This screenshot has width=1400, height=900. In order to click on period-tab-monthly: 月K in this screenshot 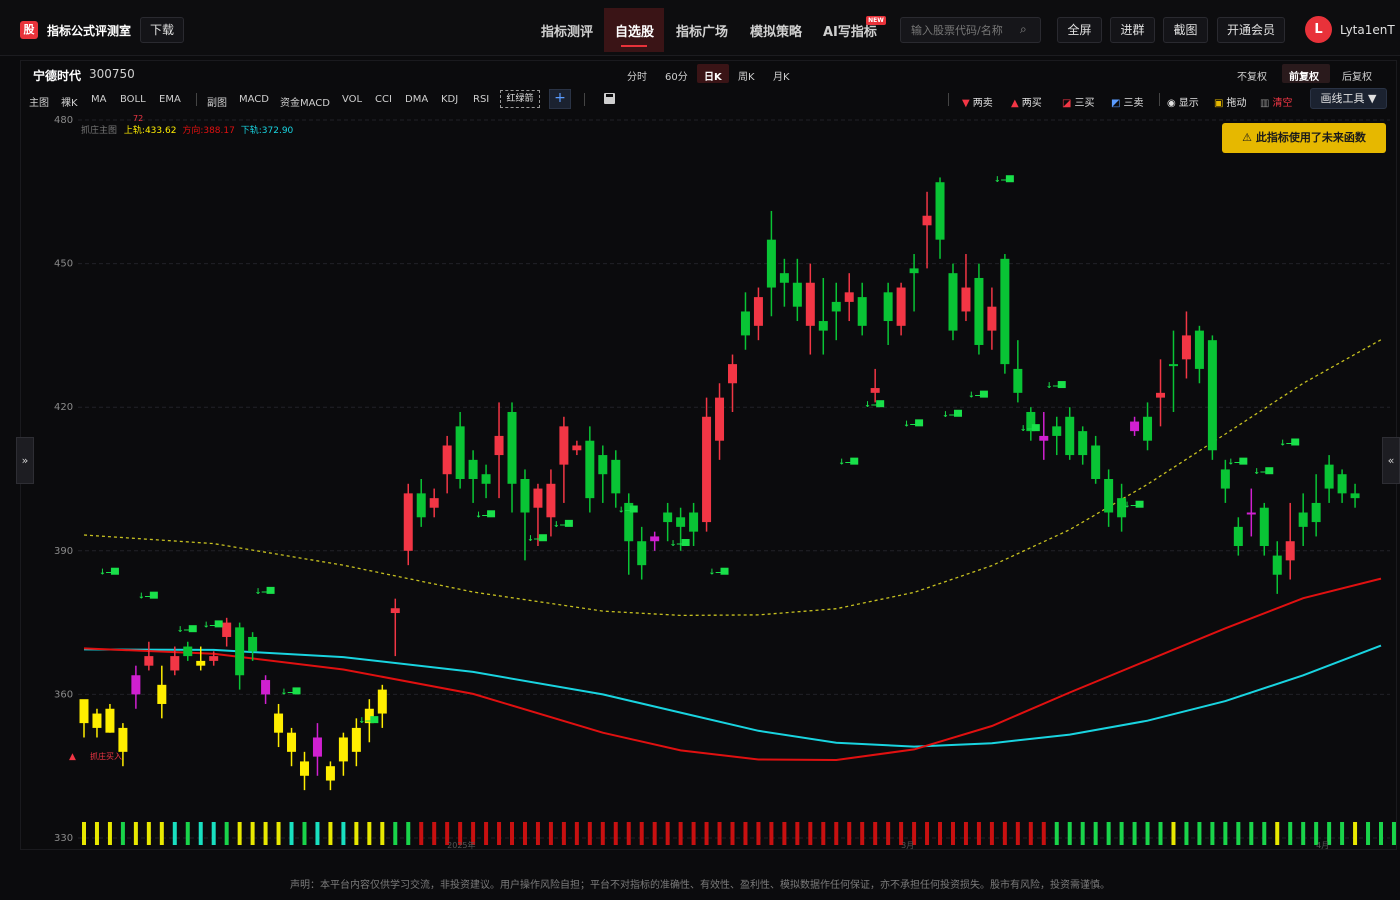, I will do `click(781, 75)`.